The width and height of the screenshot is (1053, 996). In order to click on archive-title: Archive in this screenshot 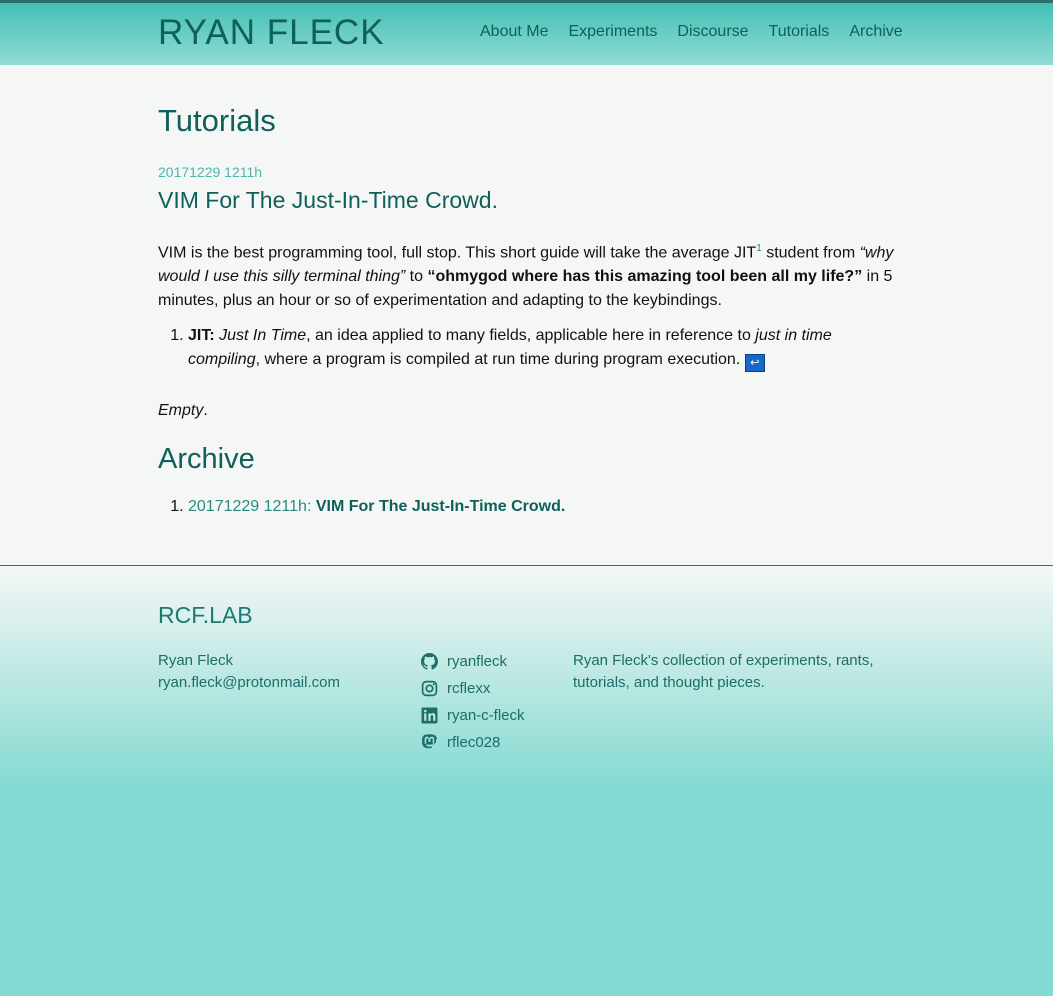, I will do `click(206, 459)`.